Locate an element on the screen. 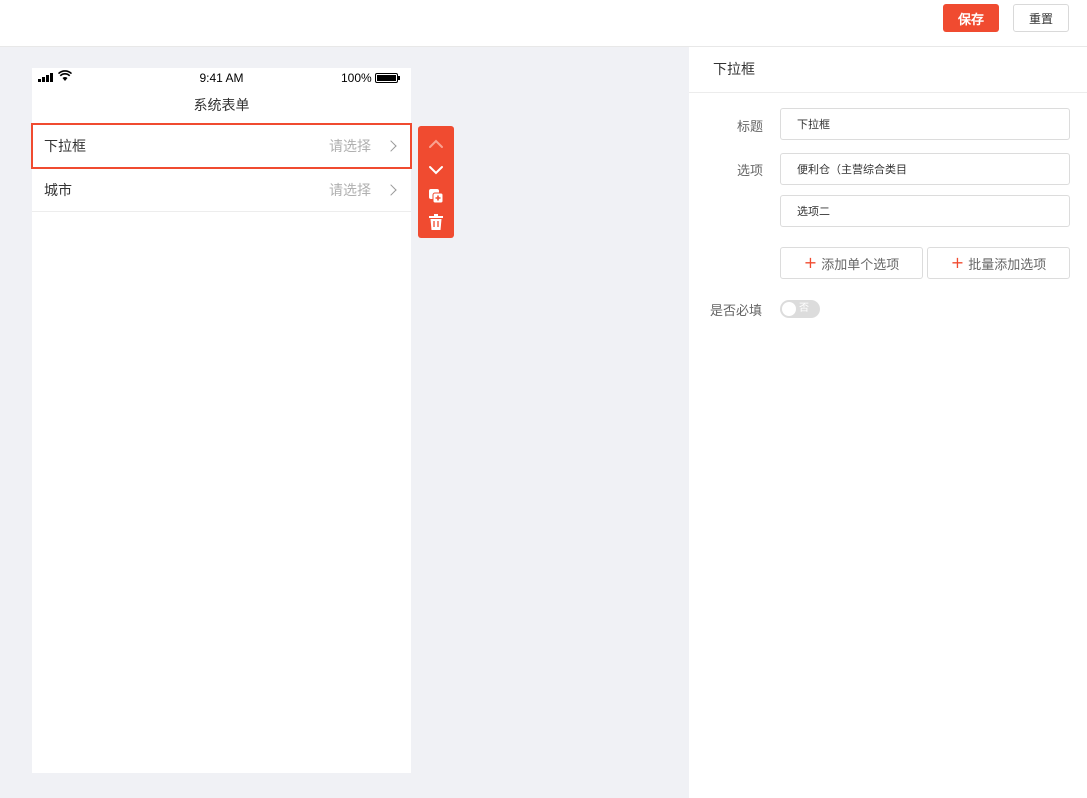 Image resolution: width=1087 pixels, height=798 pixels. batch-add-options-label: 批量添加选项 is located at coordinates (1007, 265).